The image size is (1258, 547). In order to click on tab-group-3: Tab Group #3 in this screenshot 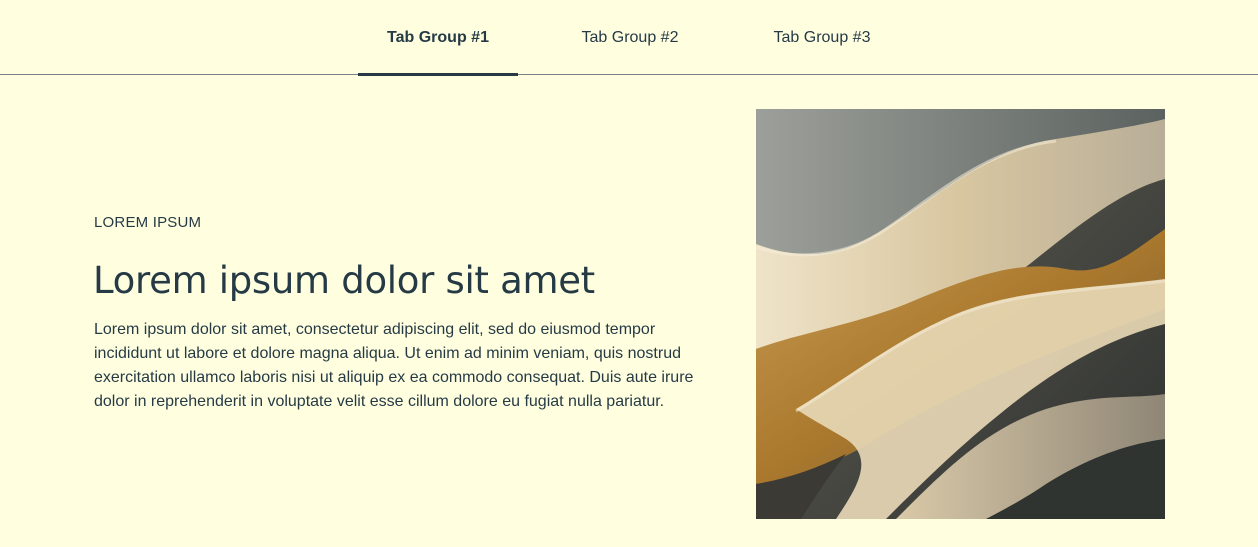, I will do `click(822, 37)`.